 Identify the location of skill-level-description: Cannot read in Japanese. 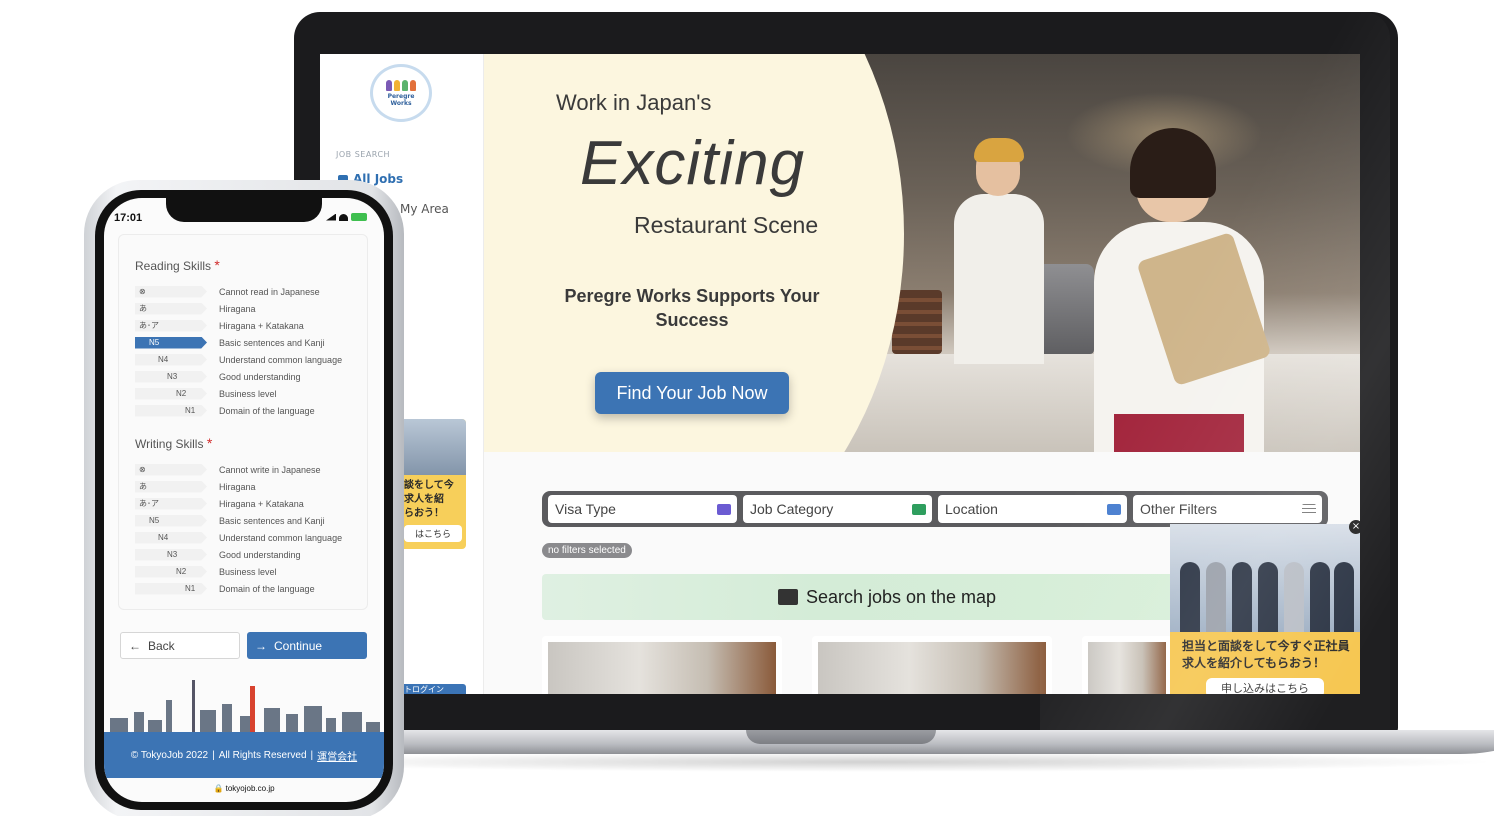
(269, 291).